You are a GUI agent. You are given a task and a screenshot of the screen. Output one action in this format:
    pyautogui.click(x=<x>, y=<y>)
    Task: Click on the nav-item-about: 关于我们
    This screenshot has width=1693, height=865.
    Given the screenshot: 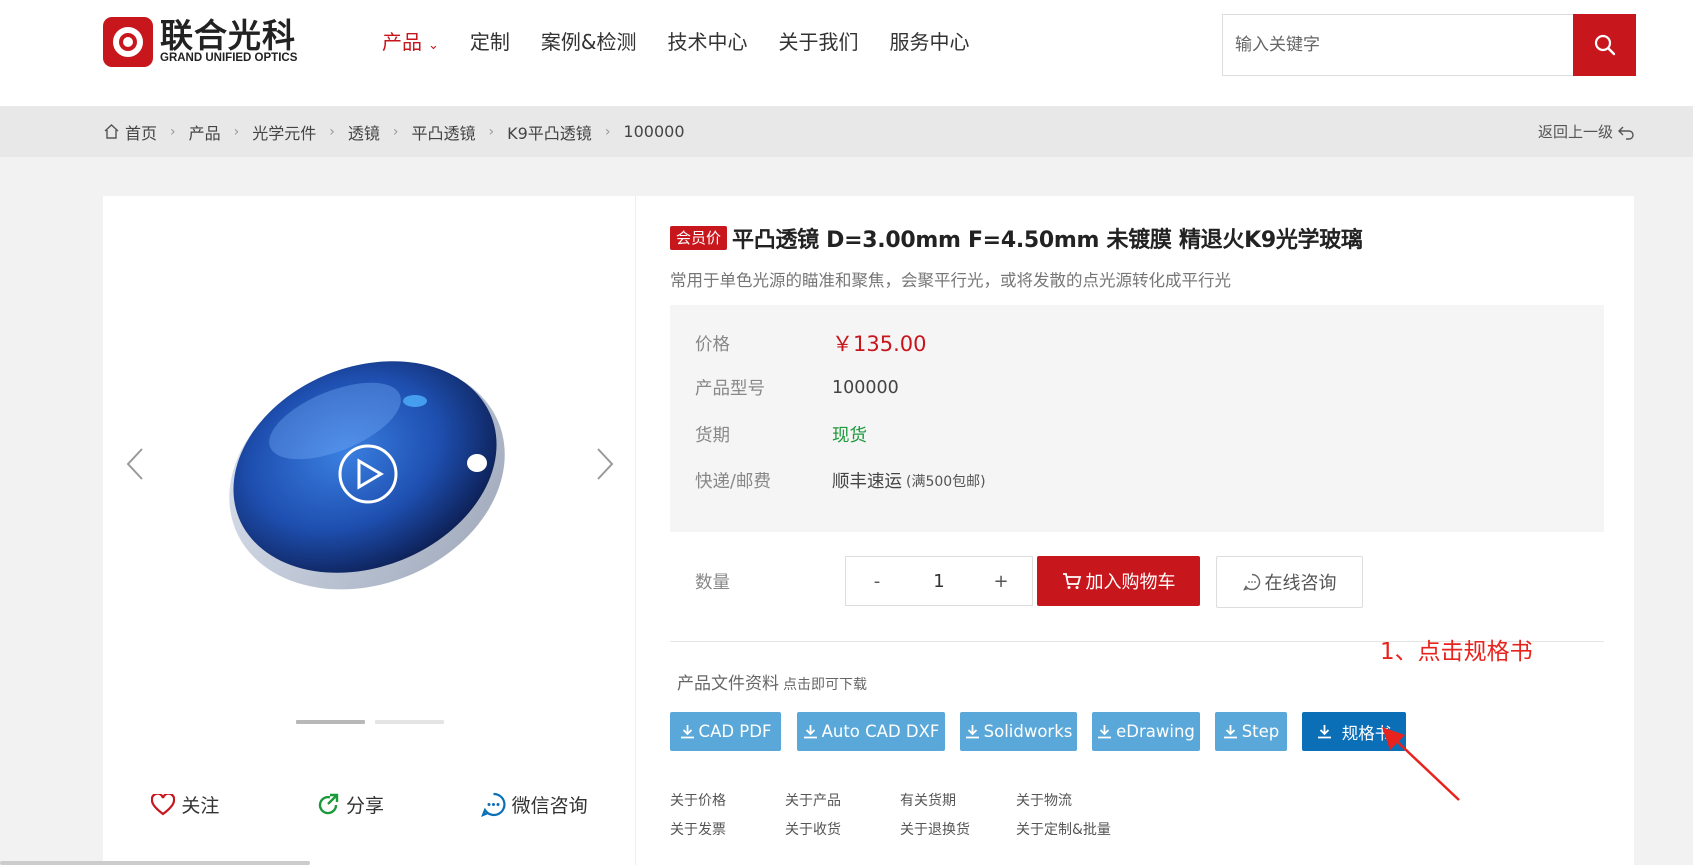 What is the action you would take?
    pyautogui.click(x=819, y=44)
    